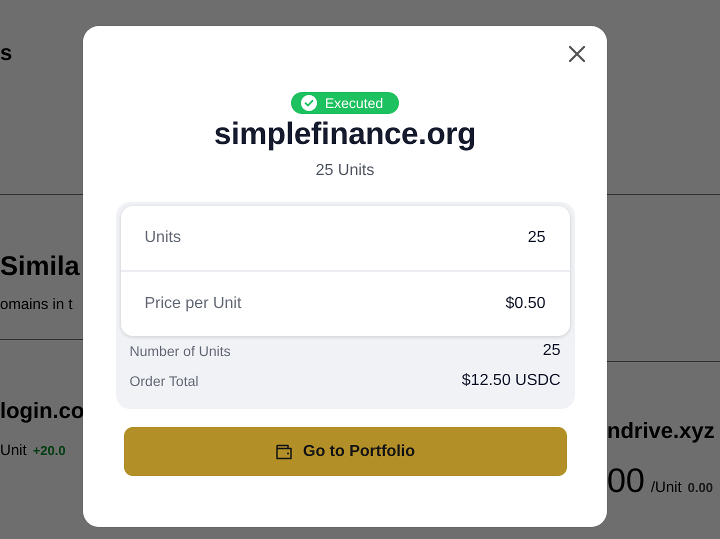 The width and height of the screenshot is (720, 539). I want to click on summary-value: 25, so click(551, 351).